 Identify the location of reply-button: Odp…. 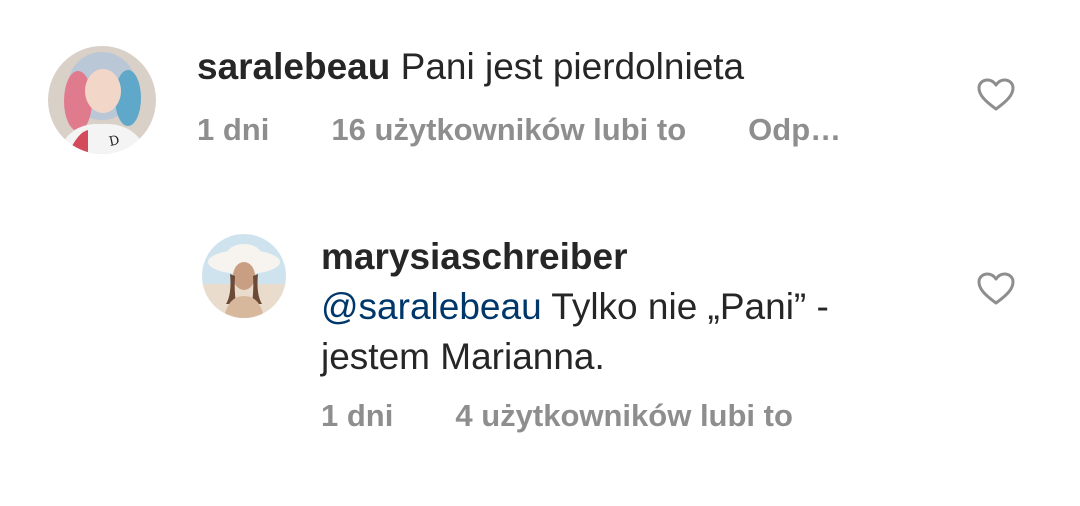
(794, 130).